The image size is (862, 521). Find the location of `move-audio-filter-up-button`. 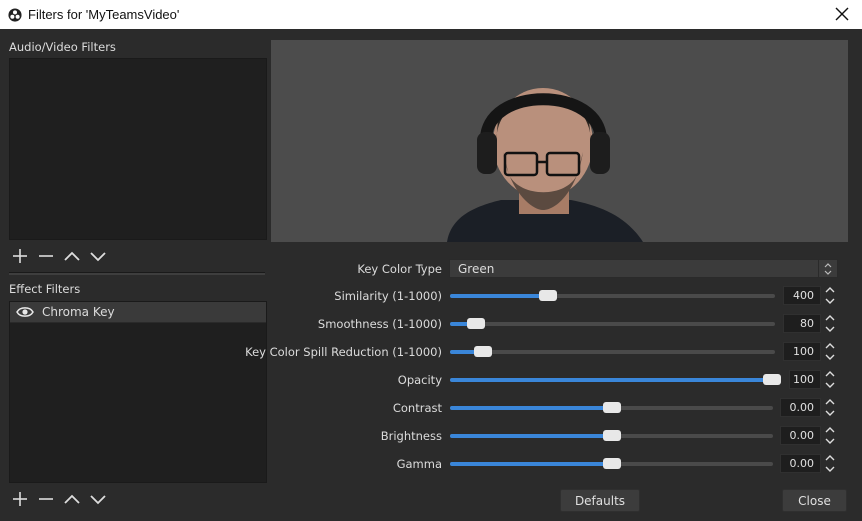

move-audio-filter-up-button is located at coordinates (72, 256).